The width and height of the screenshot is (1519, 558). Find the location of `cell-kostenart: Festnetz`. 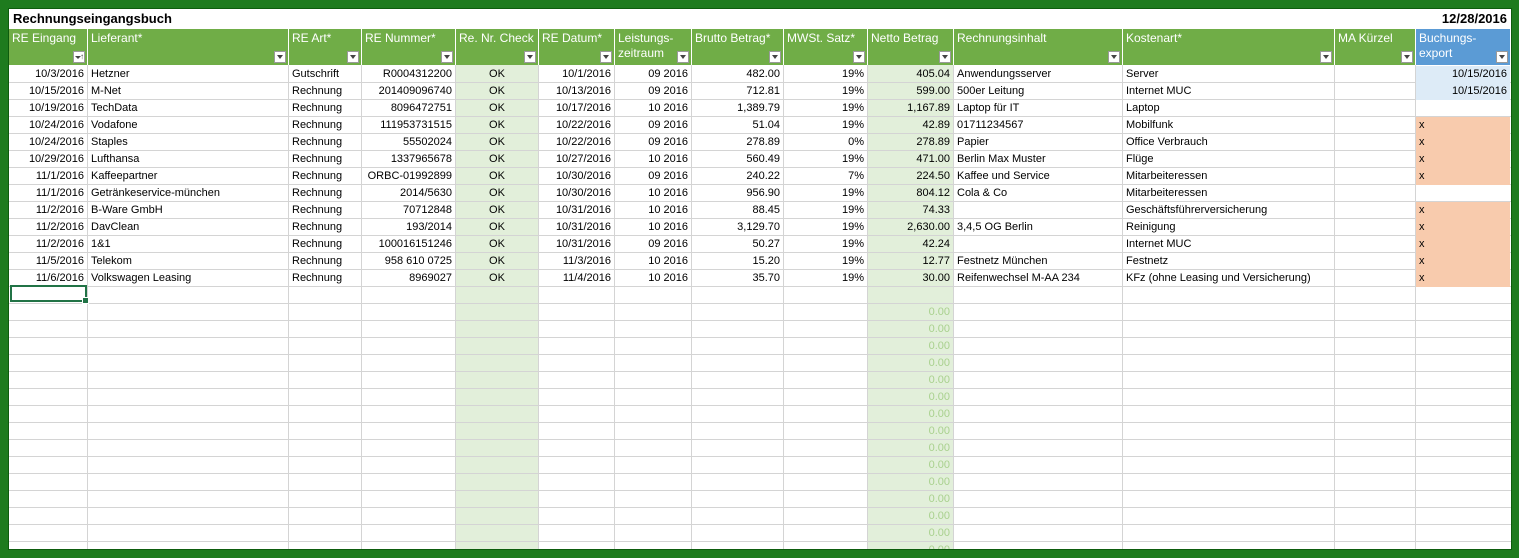

cell-kostenart: Festnetz is located at coordinates (1228, 261).